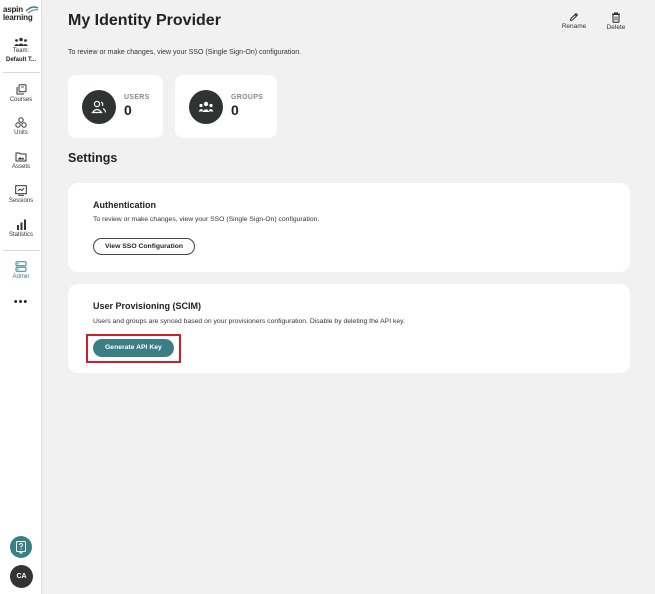 The image size is (655, 594). Describe the element at coordinates (235, 110) in the screenshot. I see `groups-stat-value: 0` at that location.